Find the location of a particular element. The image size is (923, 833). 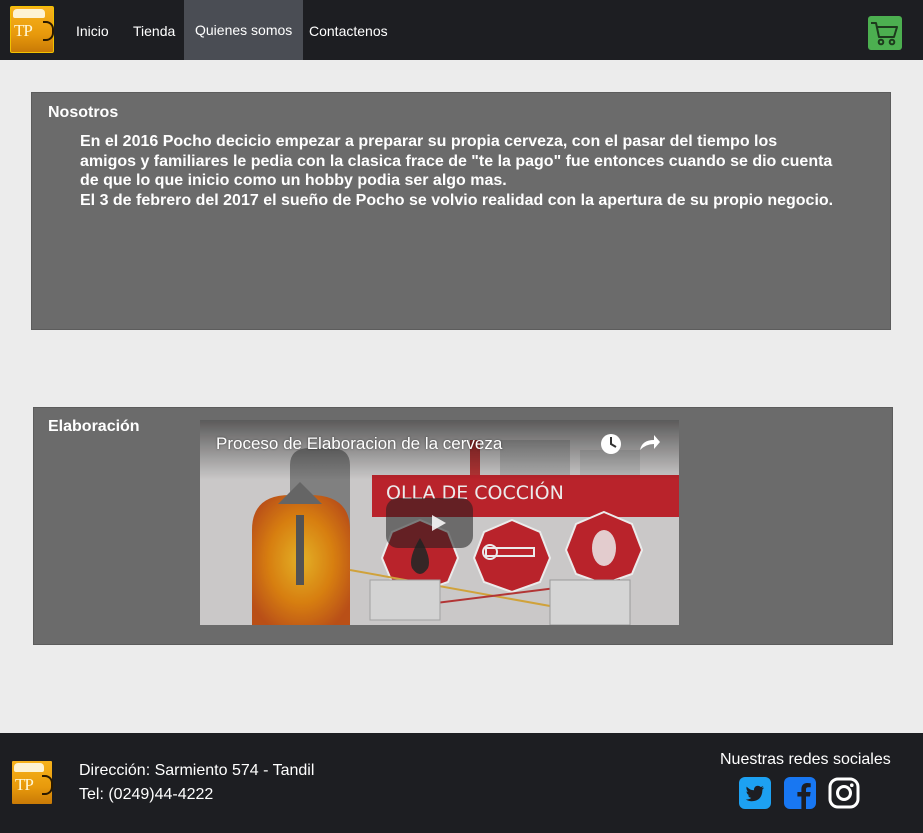

nav-quienes-somos: Quienes somos is located at coordinates (244, 30).